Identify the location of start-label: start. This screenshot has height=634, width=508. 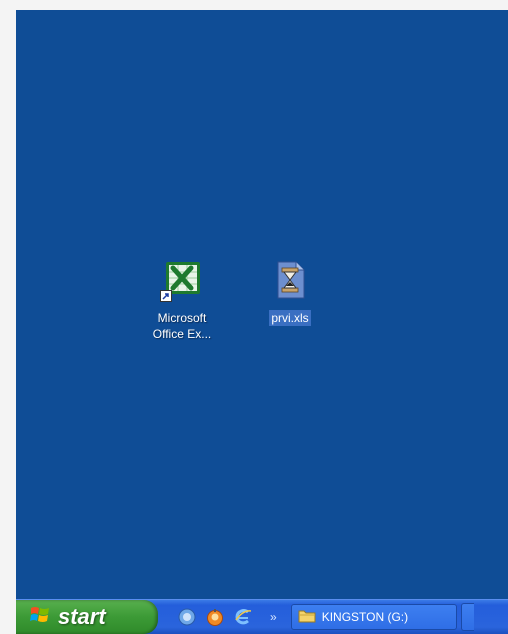
(82, 616).